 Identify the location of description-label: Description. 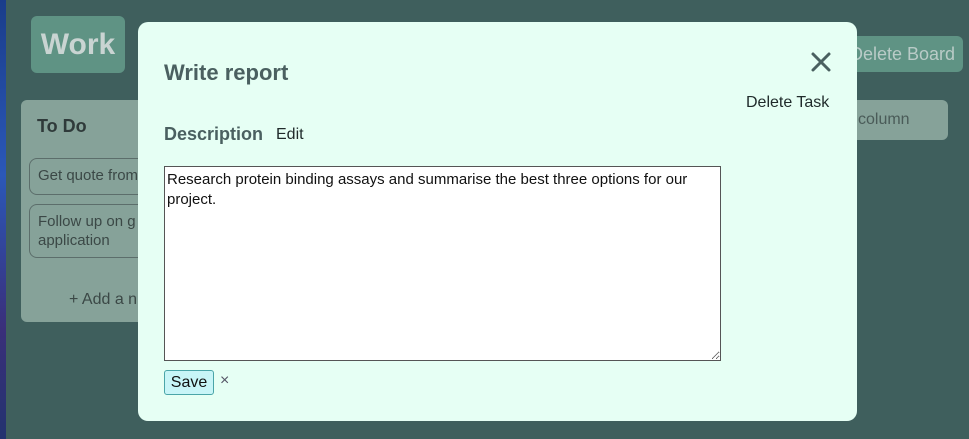
(214, 134).